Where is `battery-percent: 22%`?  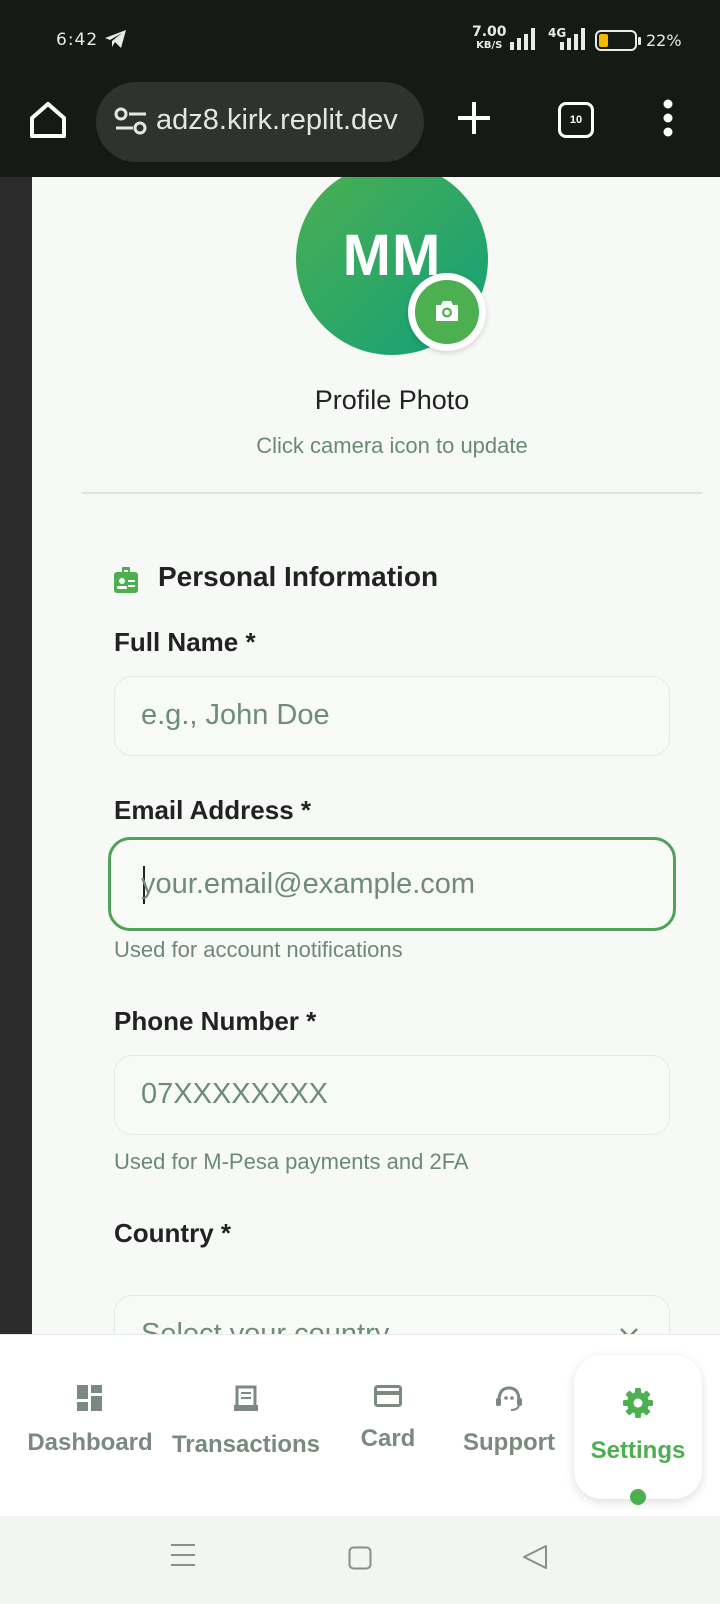
battery-percent: 22% is located at coordinates (664, 40).